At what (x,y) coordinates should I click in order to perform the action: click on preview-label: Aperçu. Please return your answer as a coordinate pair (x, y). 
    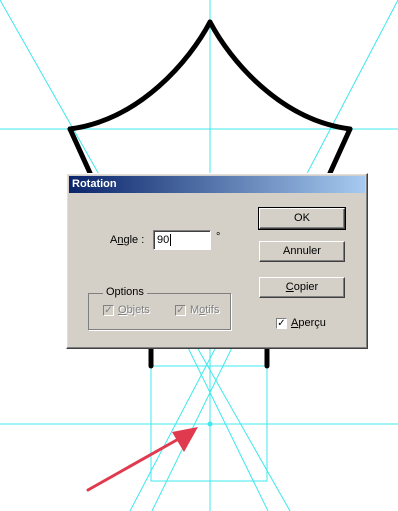
    Looking at the image, I should click on (308, 323).